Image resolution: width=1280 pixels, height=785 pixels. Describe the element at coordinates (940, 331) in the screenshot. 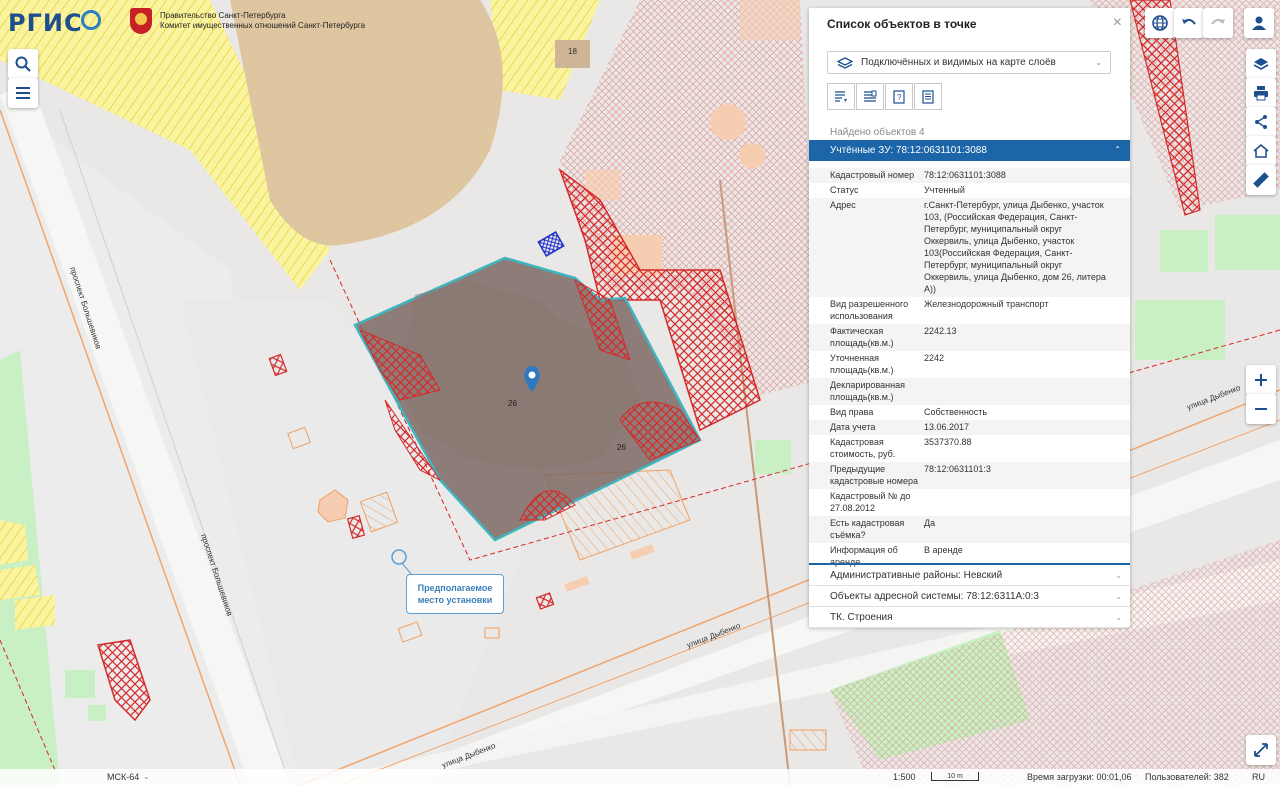

I see `attr-value: 2242.13` at that location.